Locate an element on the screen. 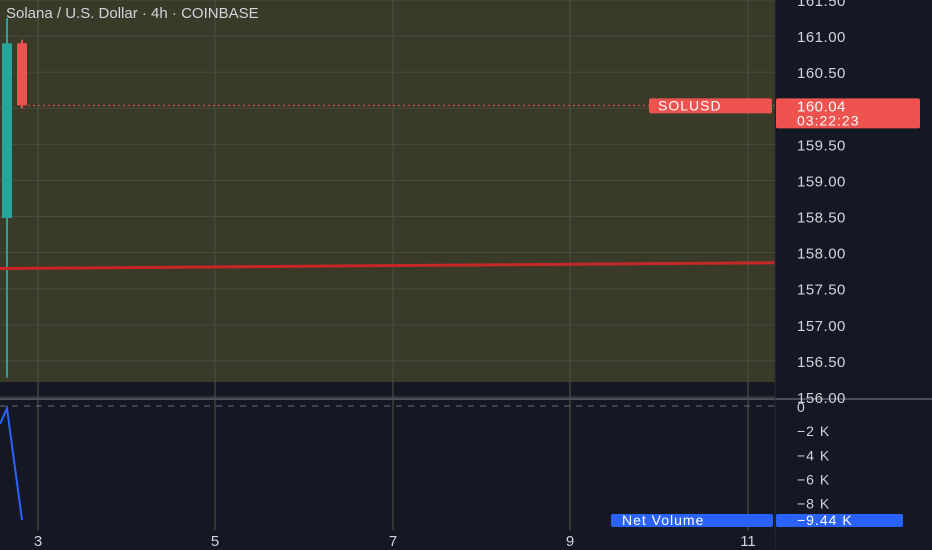  price-axis-tick-label: 159.00 is located at coordinates (821, 181).